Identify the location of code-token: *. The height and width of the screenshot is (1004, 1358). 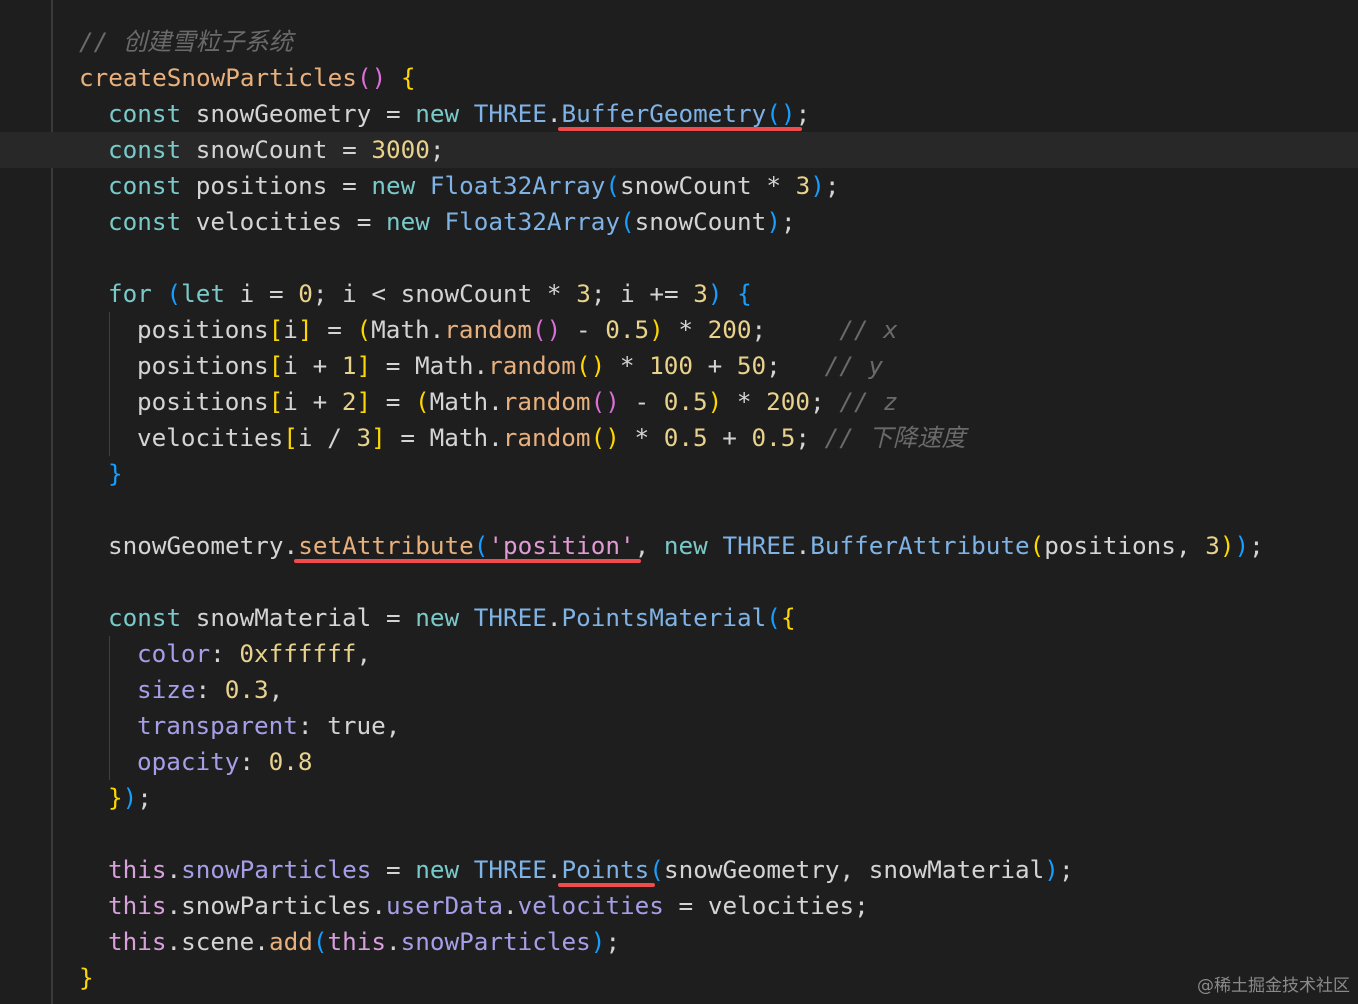
(744, 401).